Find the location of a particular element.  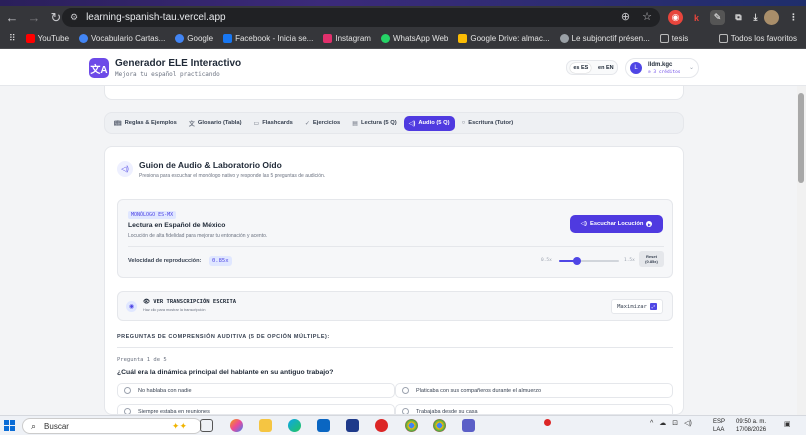

play-icon: ▶ is located at coordinates (649, 224).